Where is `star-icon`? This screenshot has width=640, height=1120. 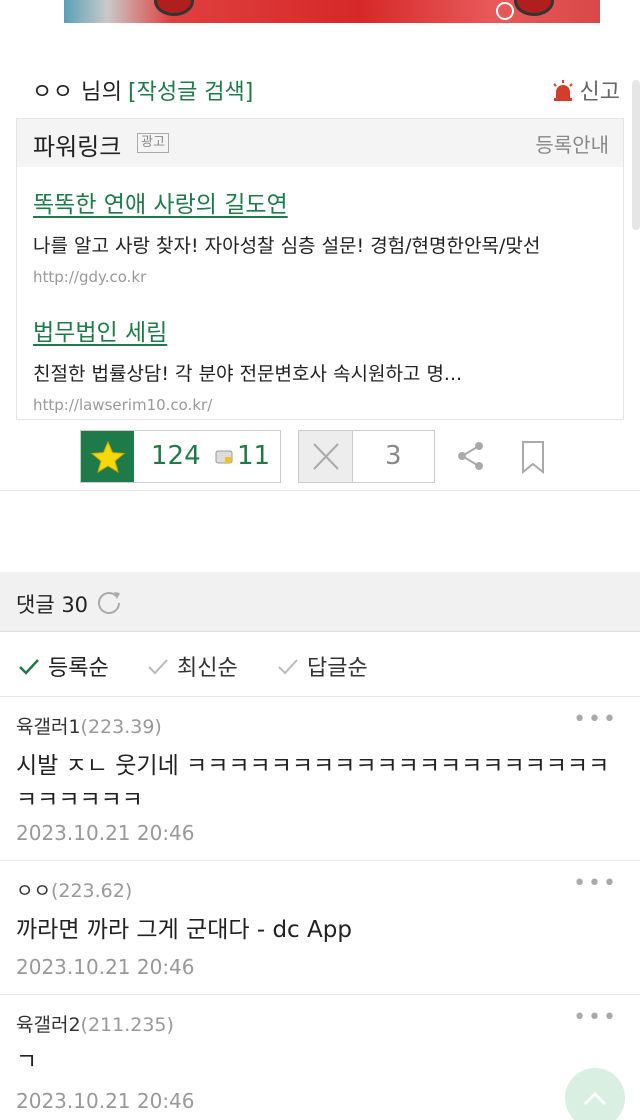
star-icon is located at coordinates (107, 456).